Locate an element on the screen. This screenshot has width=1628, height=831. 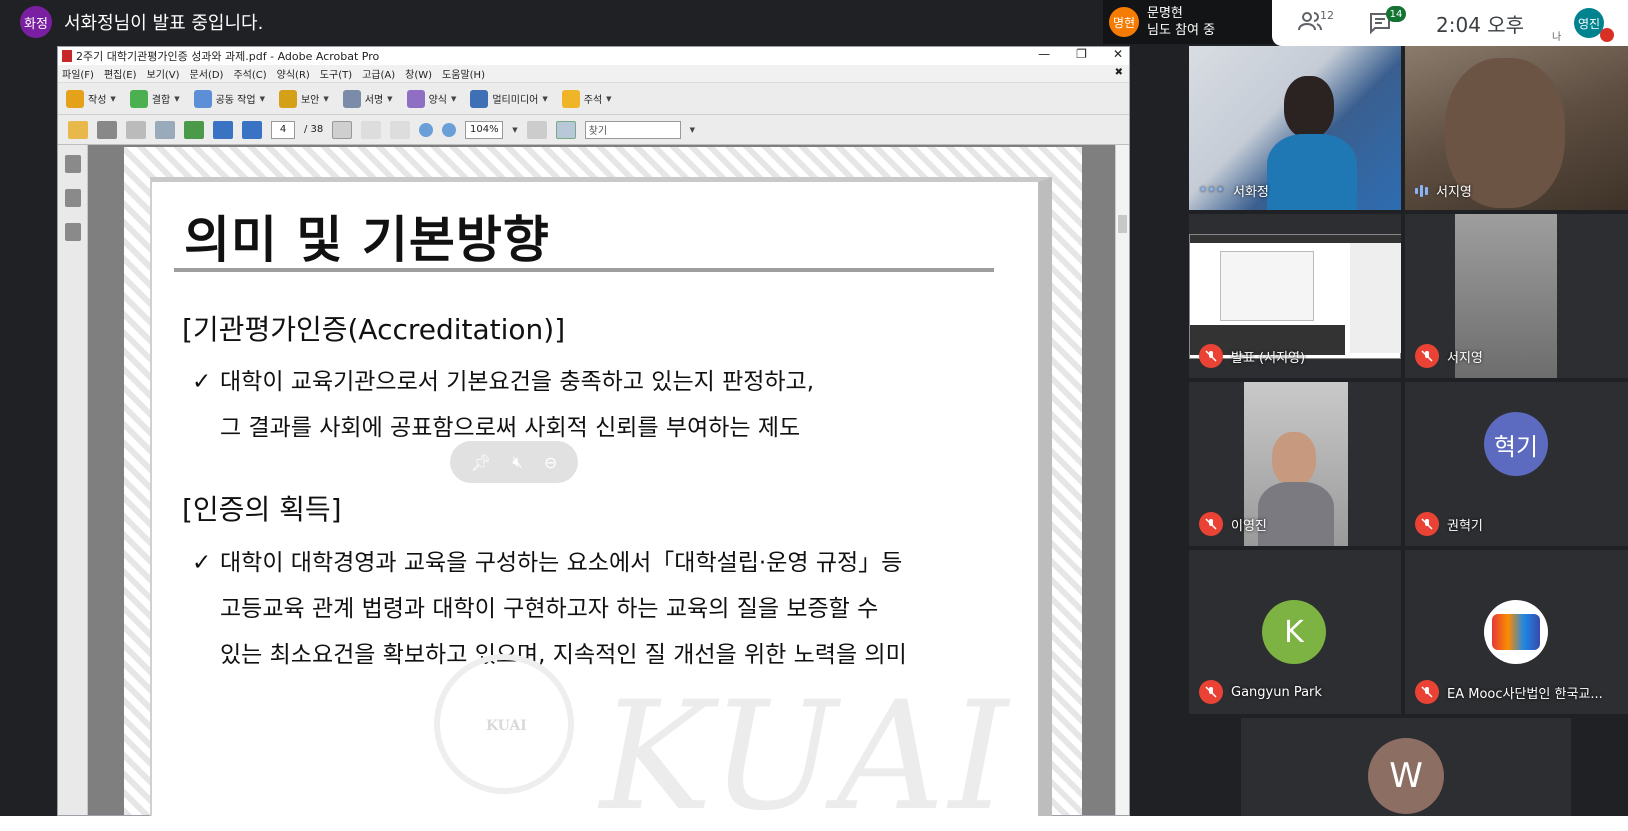
web-icon is located at coordinates (194, 129).